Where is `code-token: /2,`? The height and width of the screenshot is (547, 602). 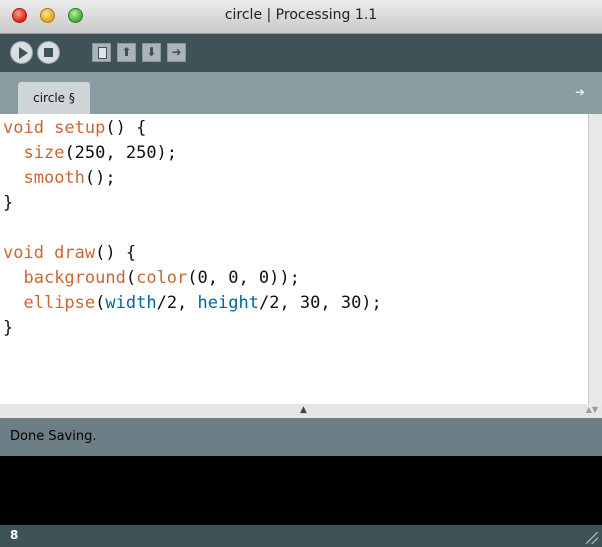
code-token: /2, is located at coordinates (177, 303).